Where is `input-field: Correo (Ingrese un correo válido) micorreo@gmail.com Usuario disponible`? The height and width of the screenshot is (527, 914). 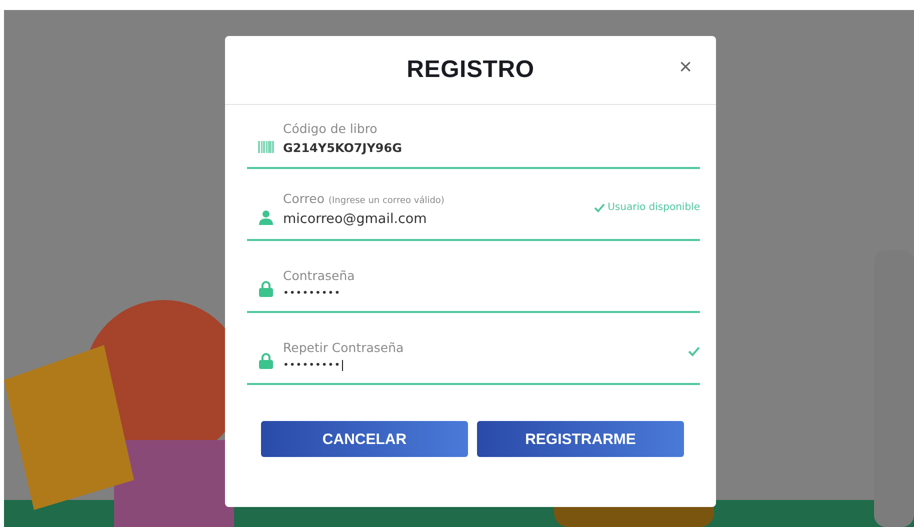
input-field: Correo (Ingrese un correo válido) micorreo@gmail.com Usuario disponible is located at coordinates (473, 205).